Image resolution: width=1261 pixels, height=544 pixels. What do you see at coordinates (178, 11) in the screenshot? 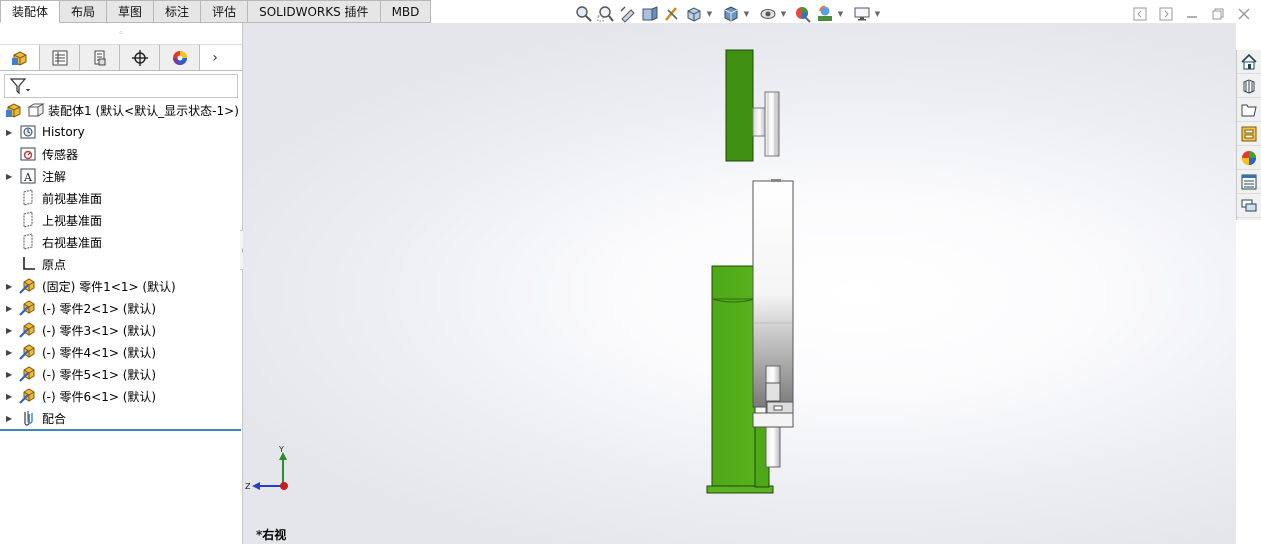
I see `tab-3: 标注` at bounding box center [178, 11].